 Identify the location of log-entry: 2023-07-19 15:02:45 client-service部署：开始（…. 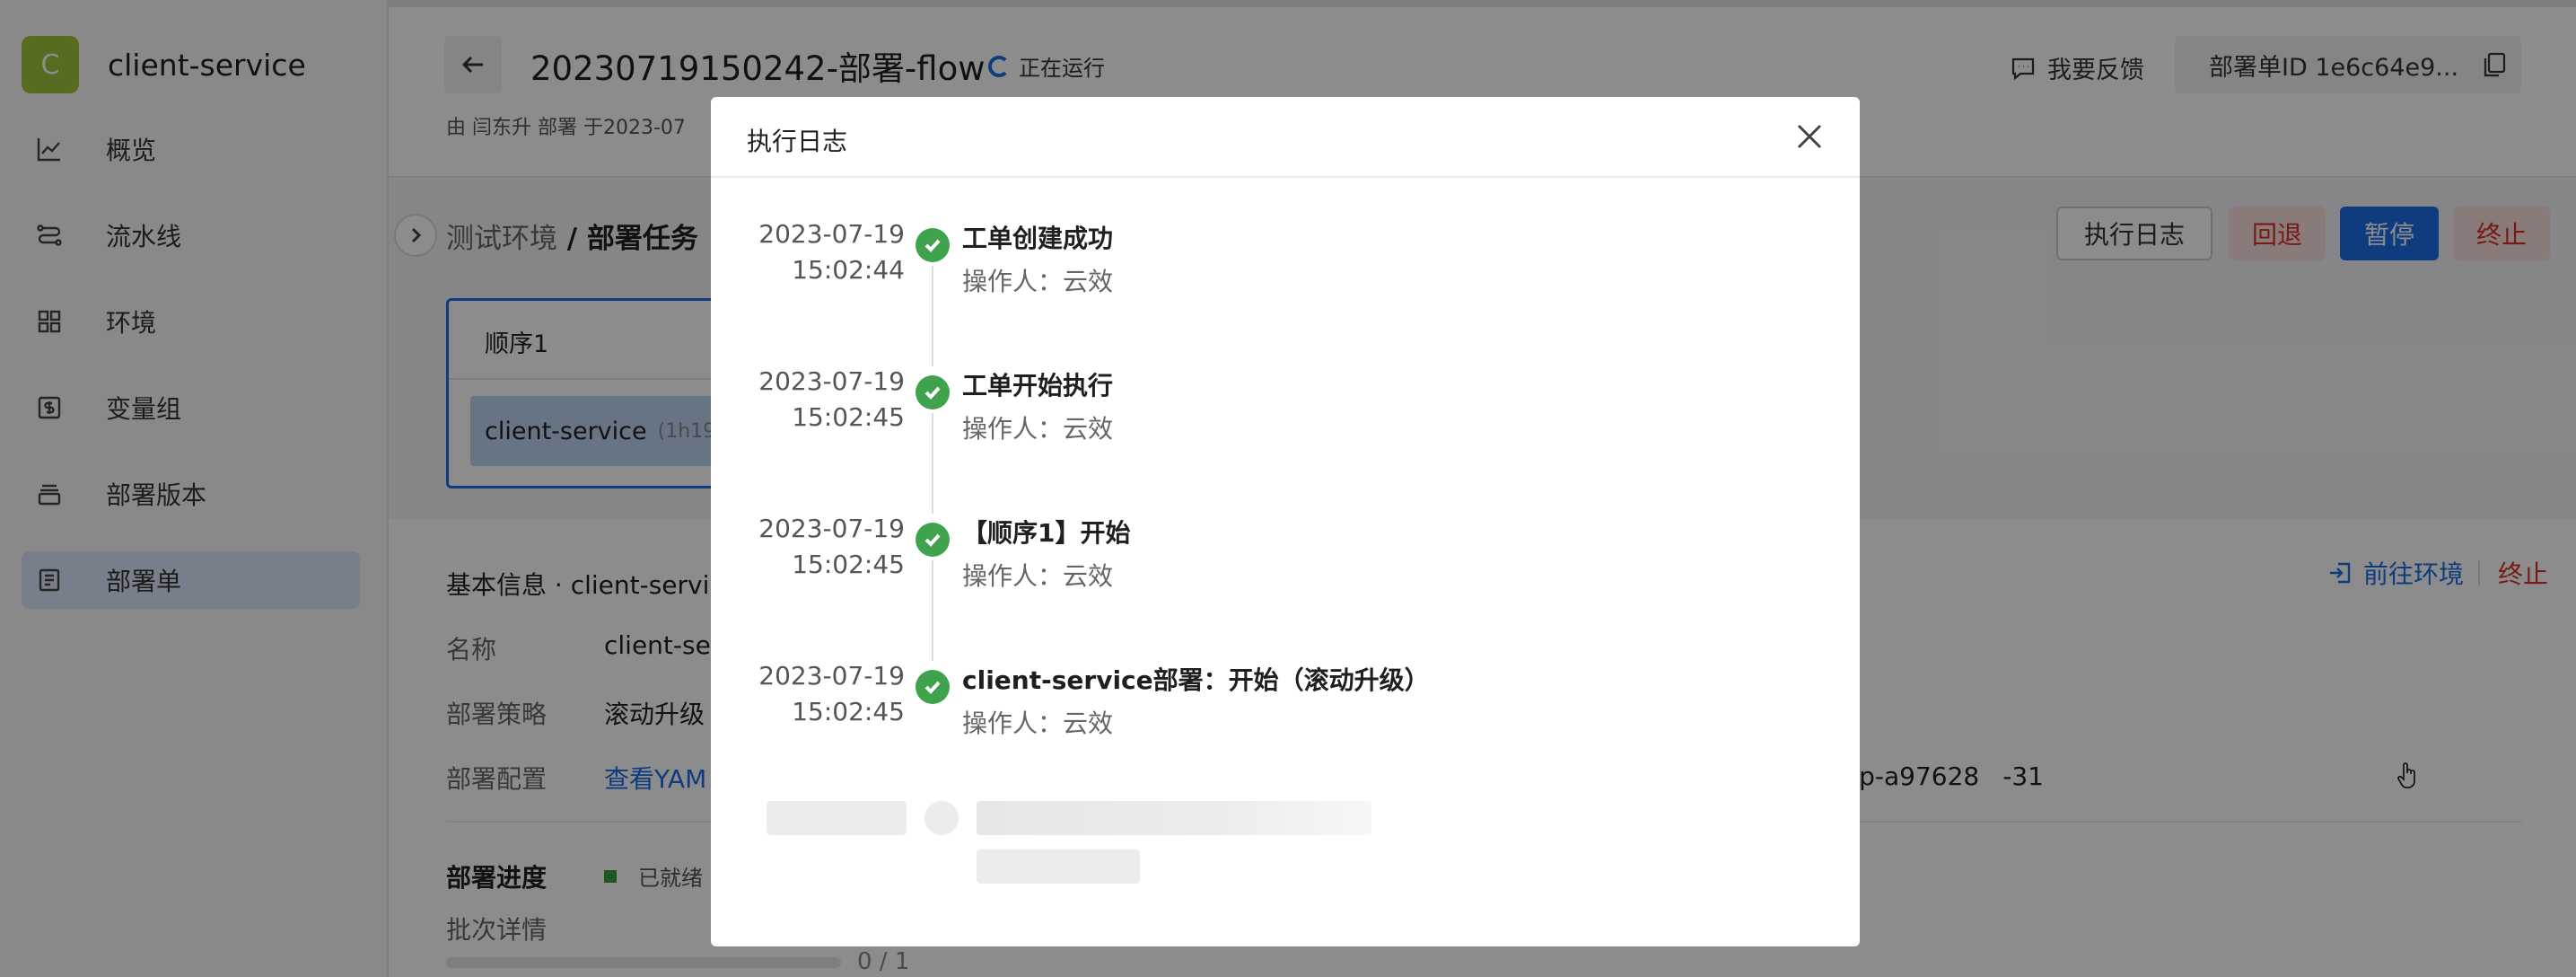
(1285, 728).